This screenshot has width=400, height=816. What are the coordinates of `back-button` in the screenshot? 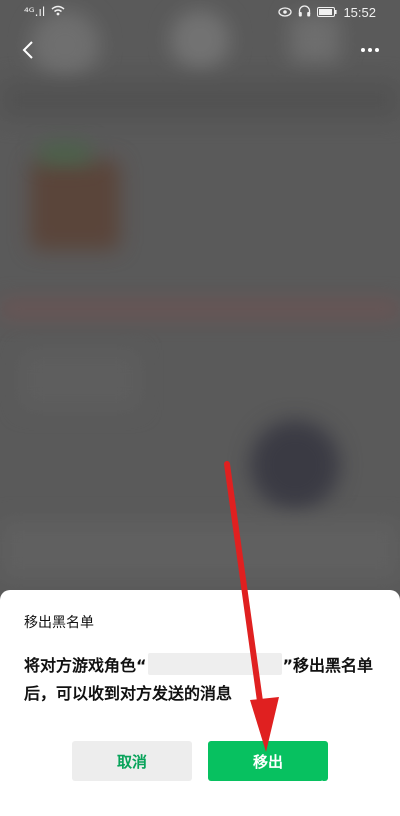 It's located at (28, 50).